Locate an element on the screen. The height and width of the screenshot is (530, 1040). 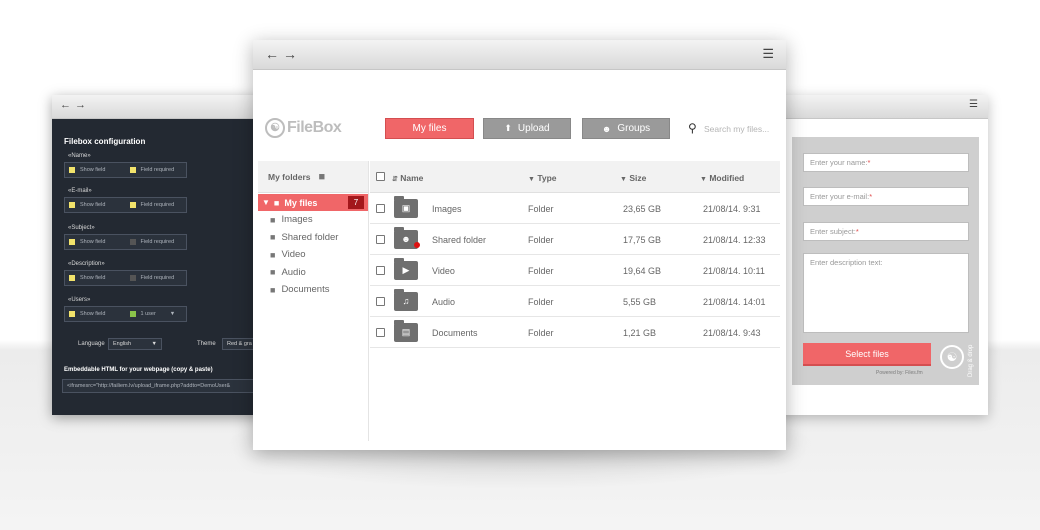
table-row: ♫ Audio Folder 5,55 GB 21/08/14. 14:01 is located at coordinates (575, 301).